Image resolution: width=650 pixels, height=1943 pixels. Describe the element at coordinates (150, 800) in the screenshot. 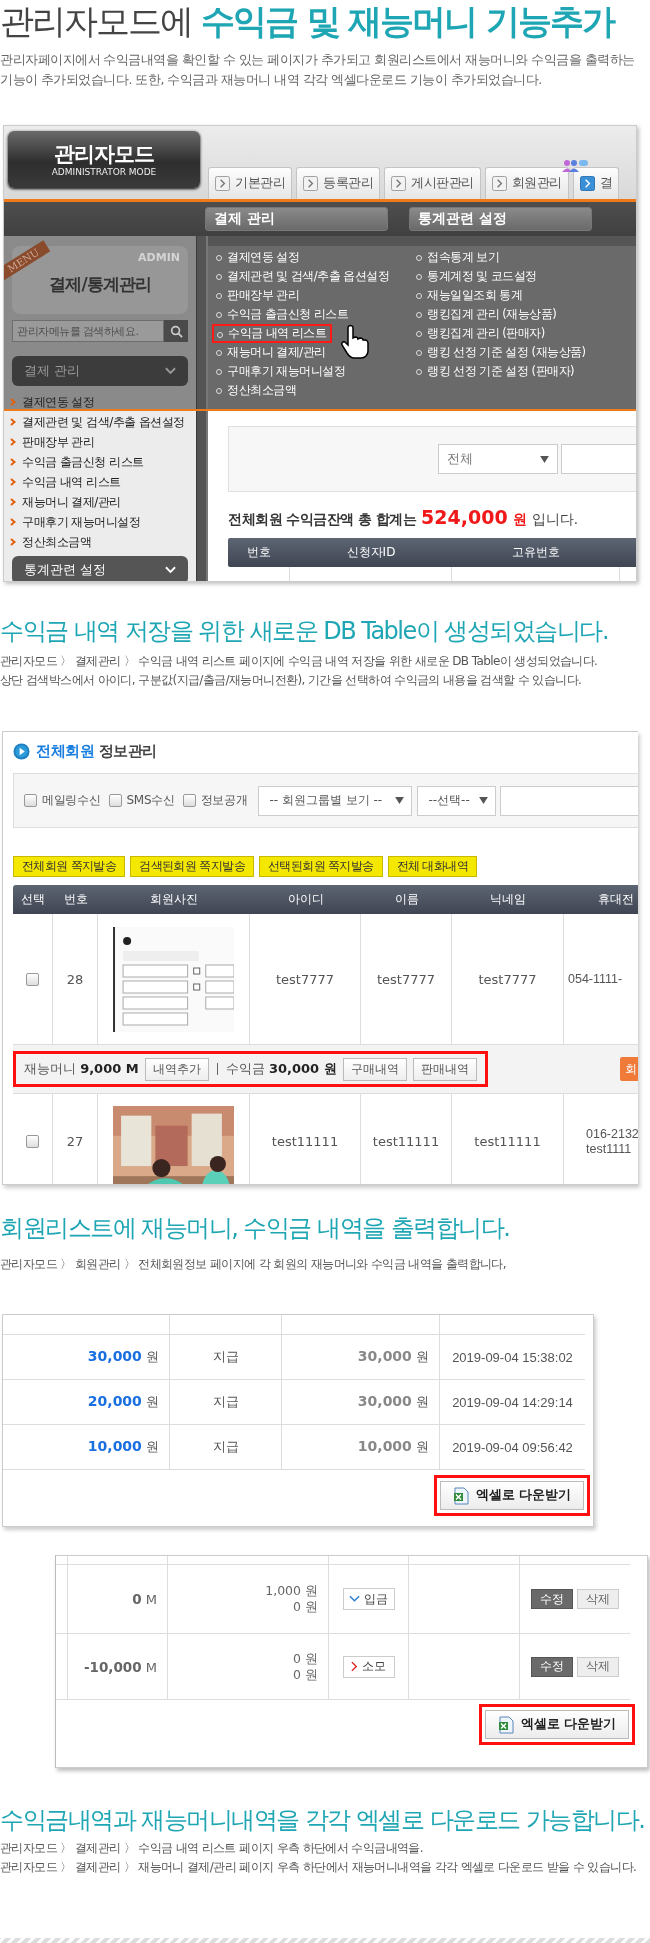

I see `checkbox-label: SMS수신` at that location.